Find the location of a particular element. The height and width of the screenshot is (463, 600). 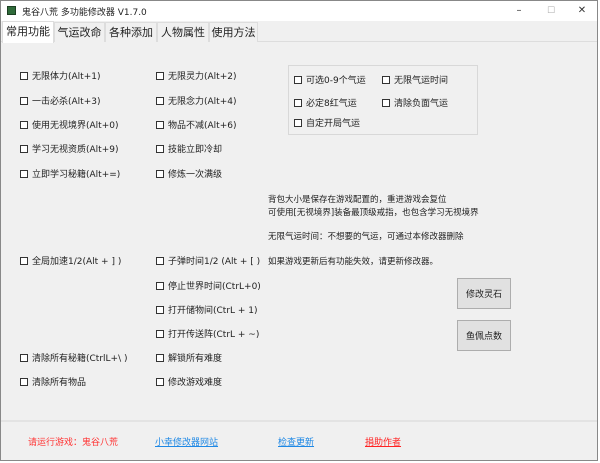

checkbox-option: 无限念力(Alt+4) is located at coordinates (196, 100).